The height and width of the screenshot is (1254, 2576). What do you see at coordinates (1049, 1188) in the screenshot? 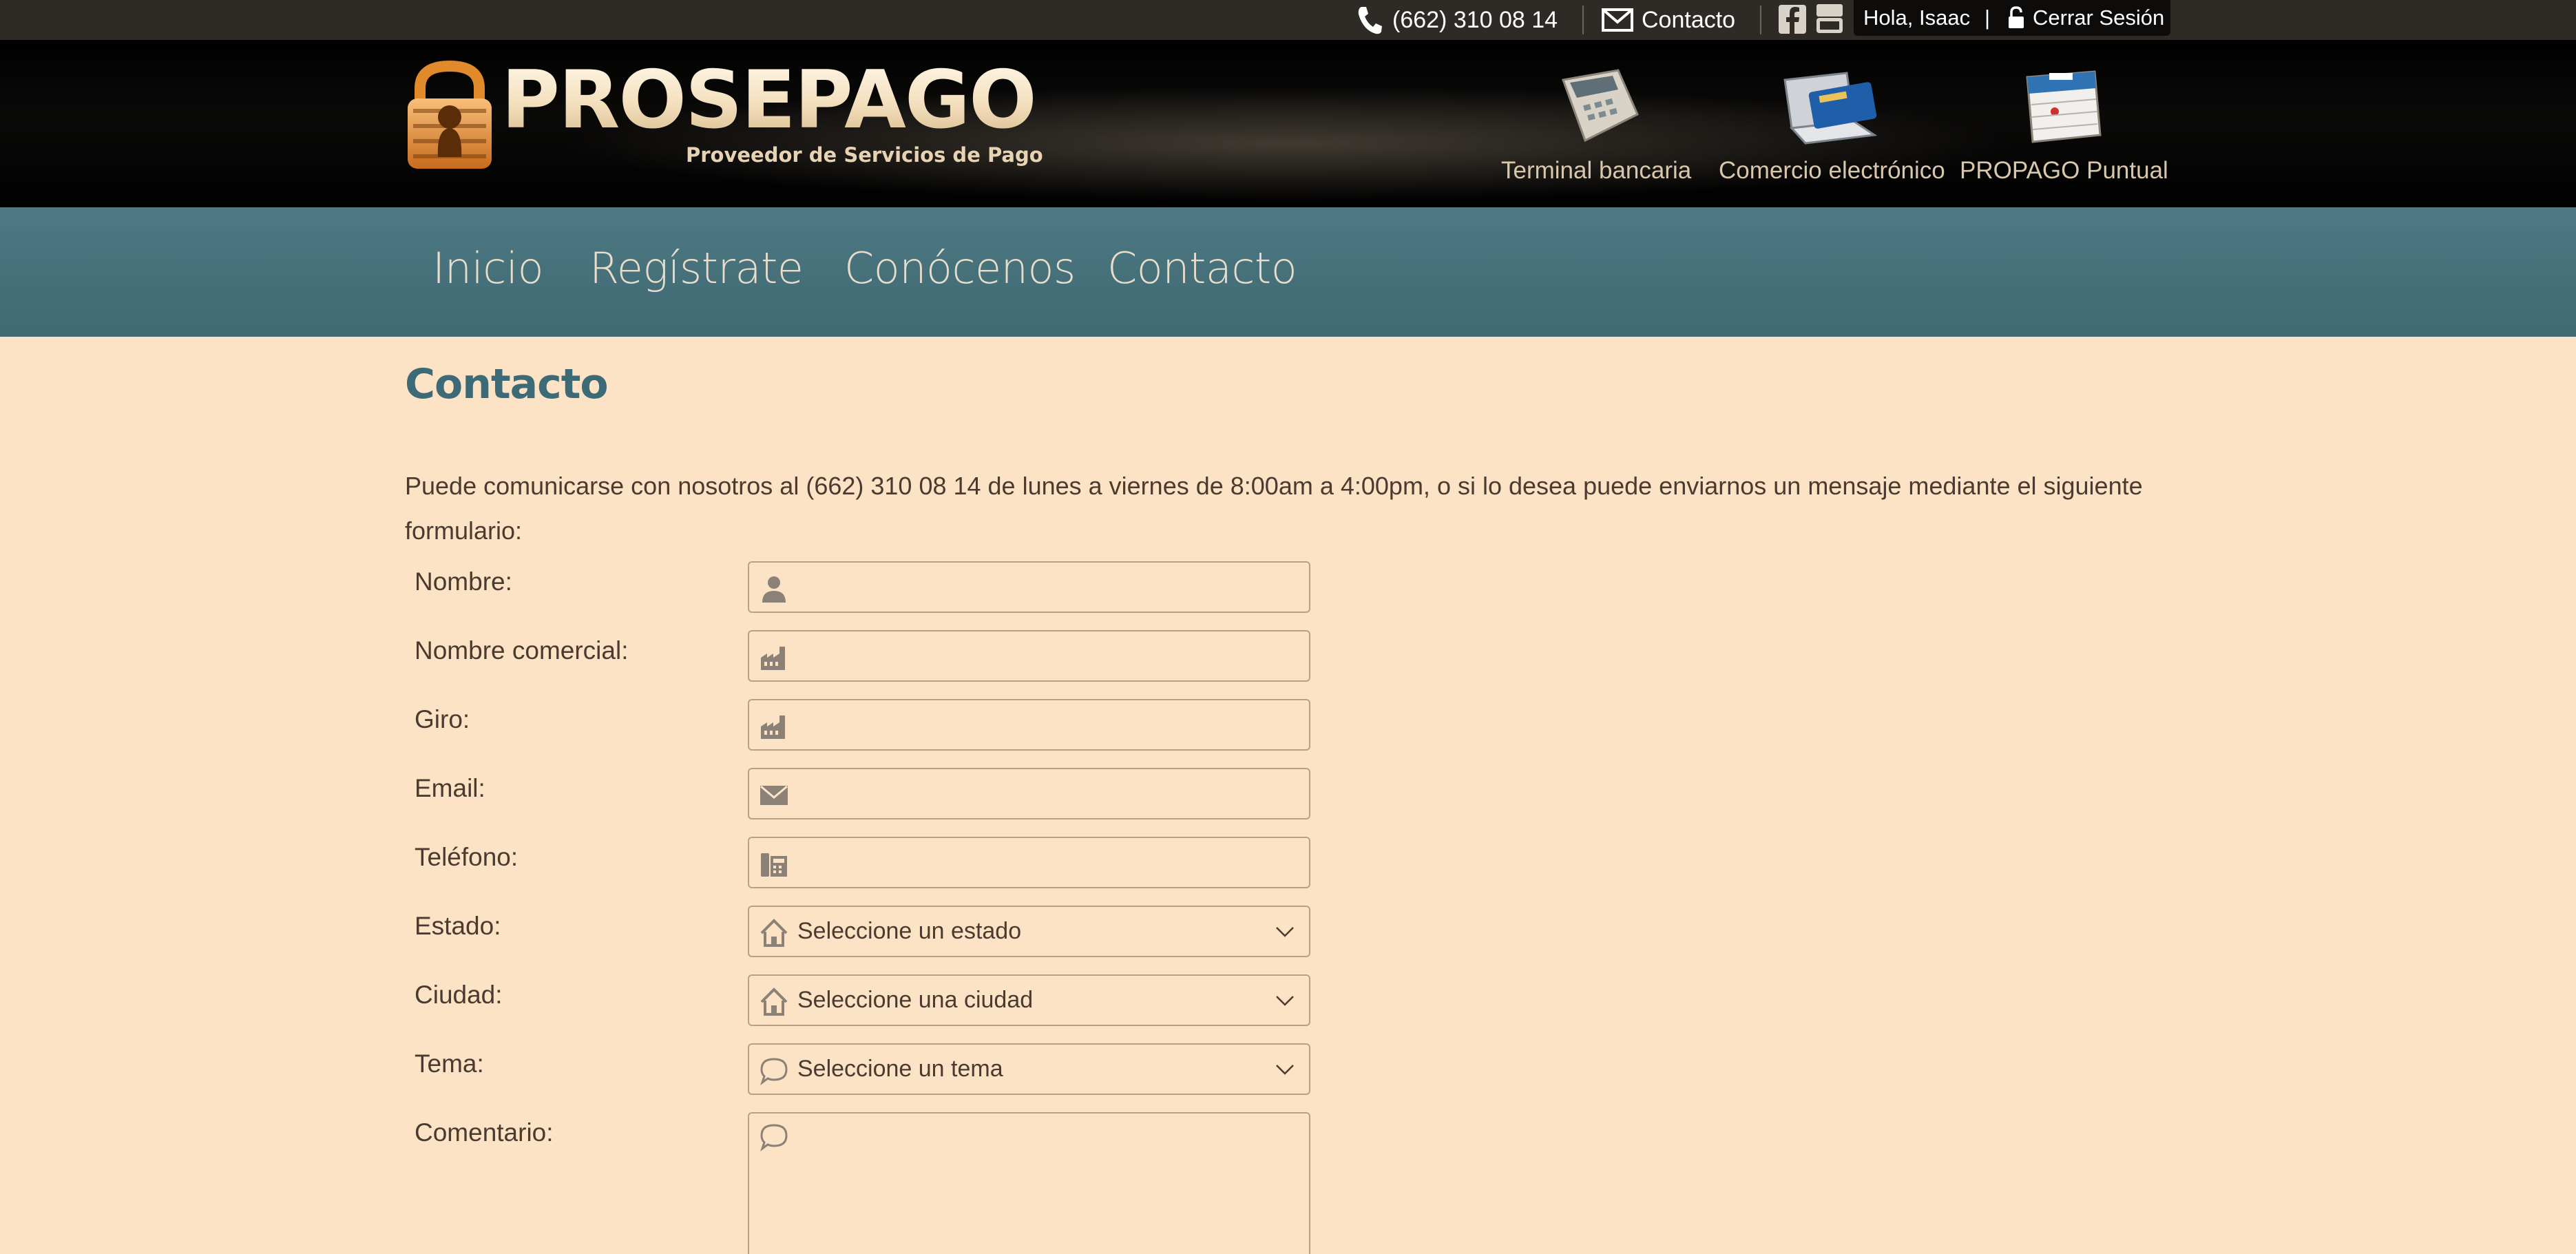
I see `comment-textarea` at bounding box center [1049, 1188].